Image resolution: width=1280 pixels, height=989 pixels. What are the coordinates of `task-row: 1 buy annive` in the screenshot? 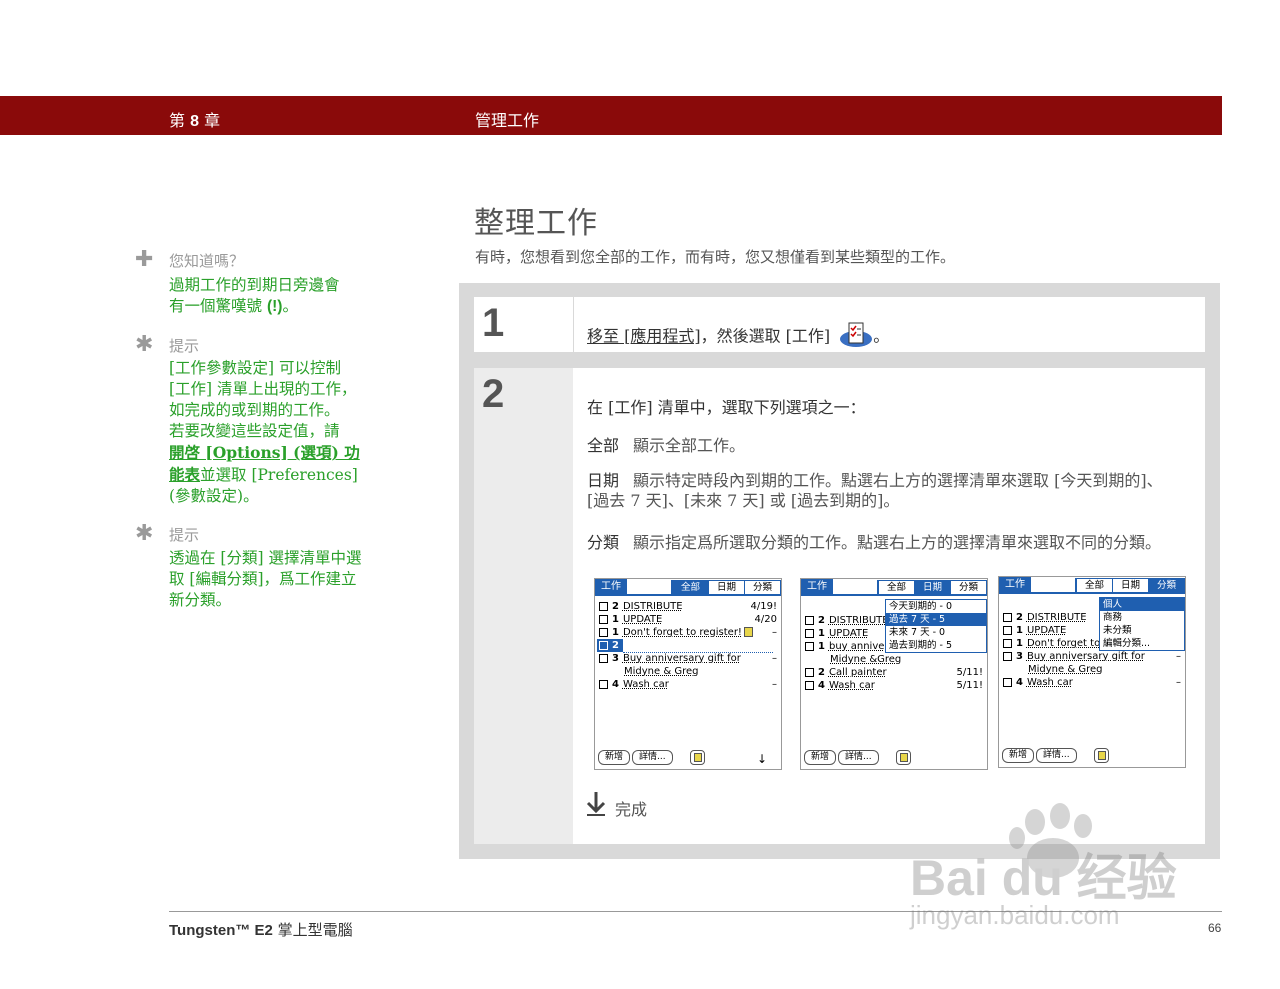 It's located at (844, 646).